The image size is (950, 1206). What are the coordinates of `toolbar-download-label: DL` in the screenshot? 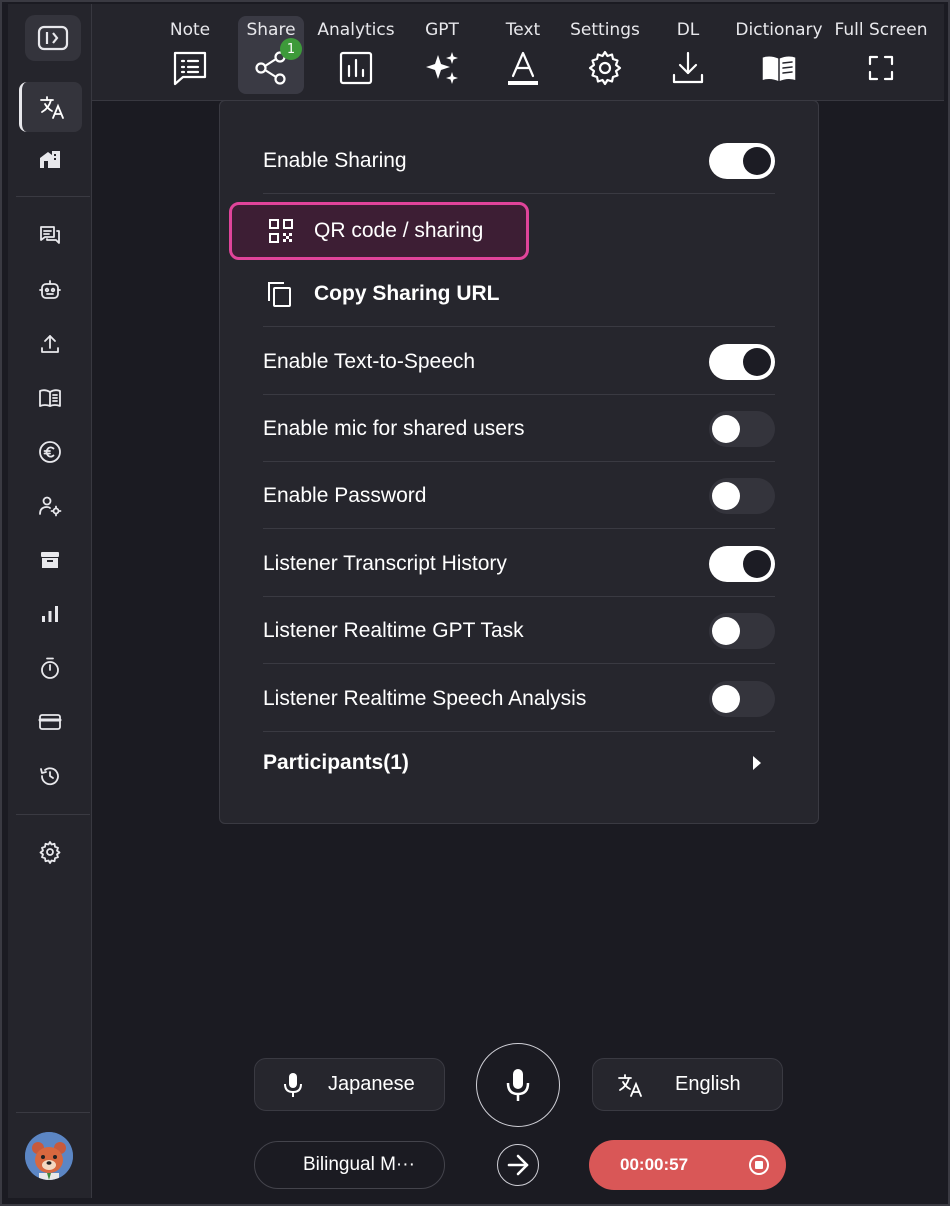 It's located at (688, 30).